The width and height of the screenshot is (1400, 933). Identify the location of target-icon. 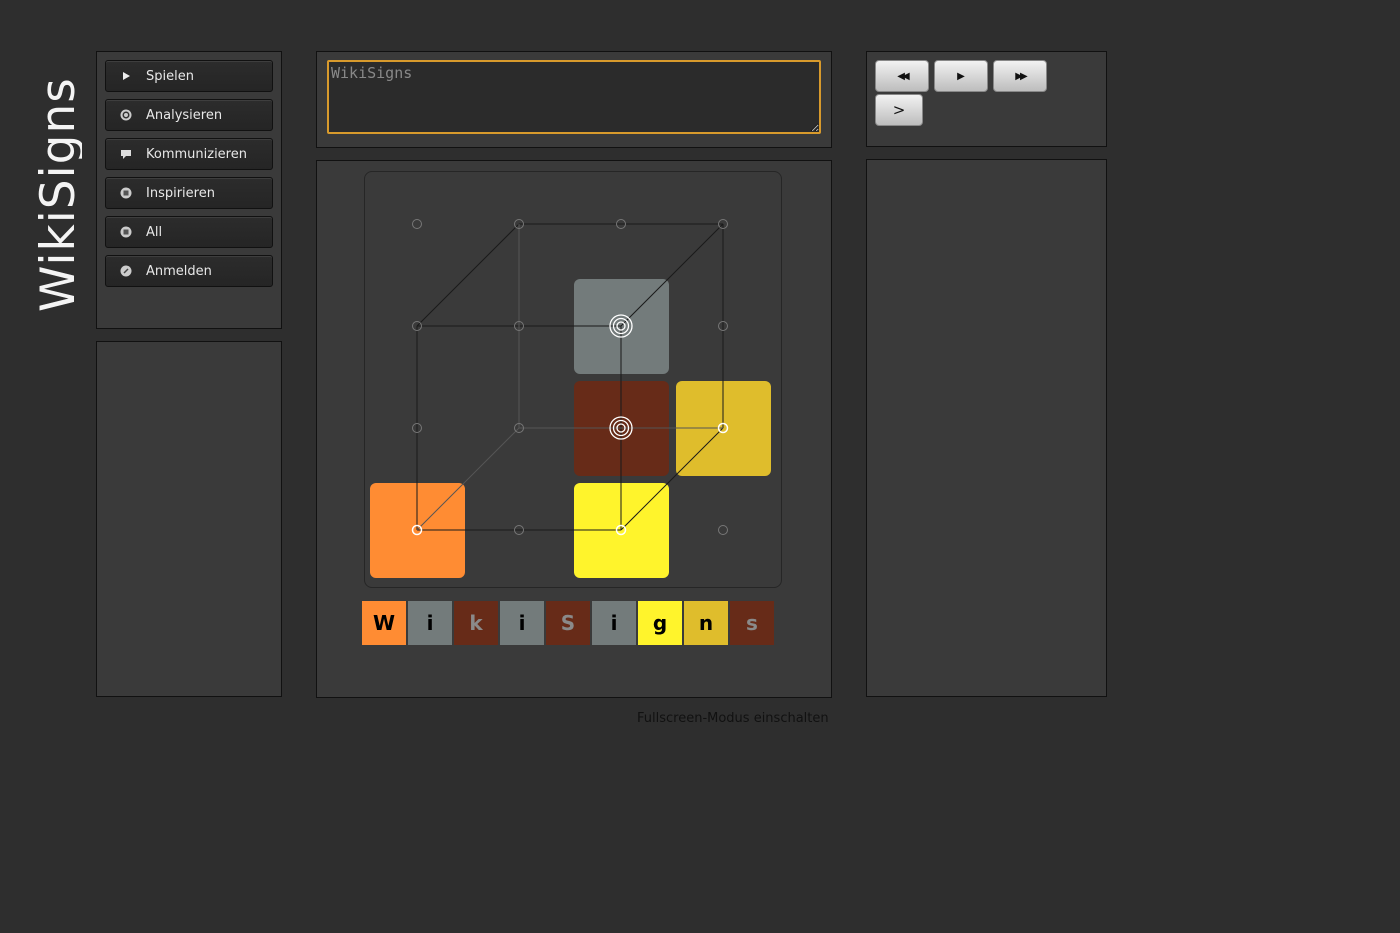
(126, 115).